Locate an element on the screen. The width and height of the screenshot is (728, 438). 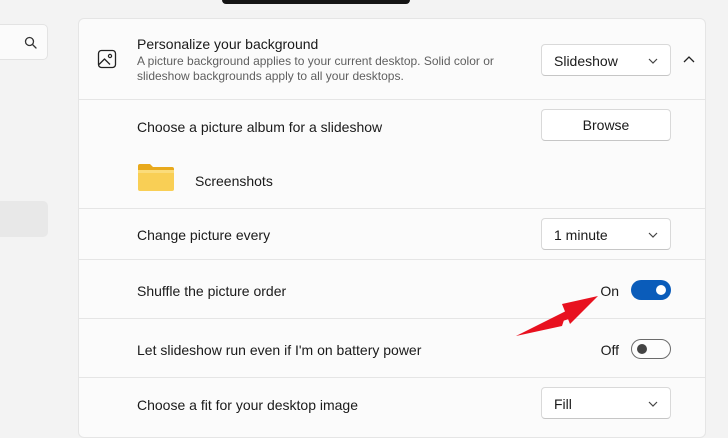
chevron-up-icon is located at coordinates (689, 59).